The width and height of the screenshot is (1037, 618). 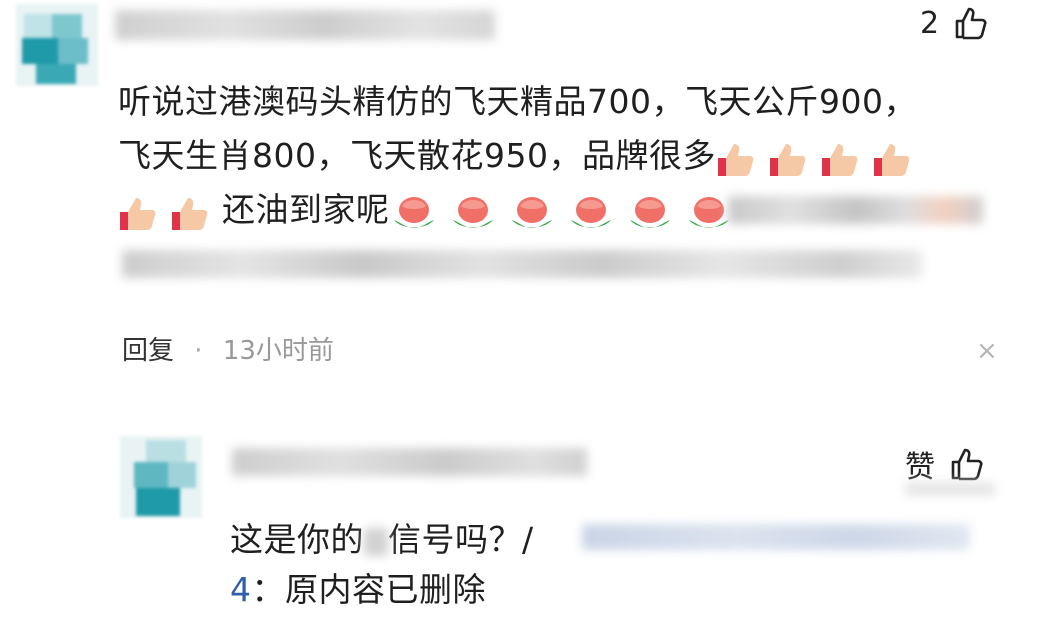 I want to click on reply-text-line-2: 4：原内容已删除, so click(x=358, y=590).